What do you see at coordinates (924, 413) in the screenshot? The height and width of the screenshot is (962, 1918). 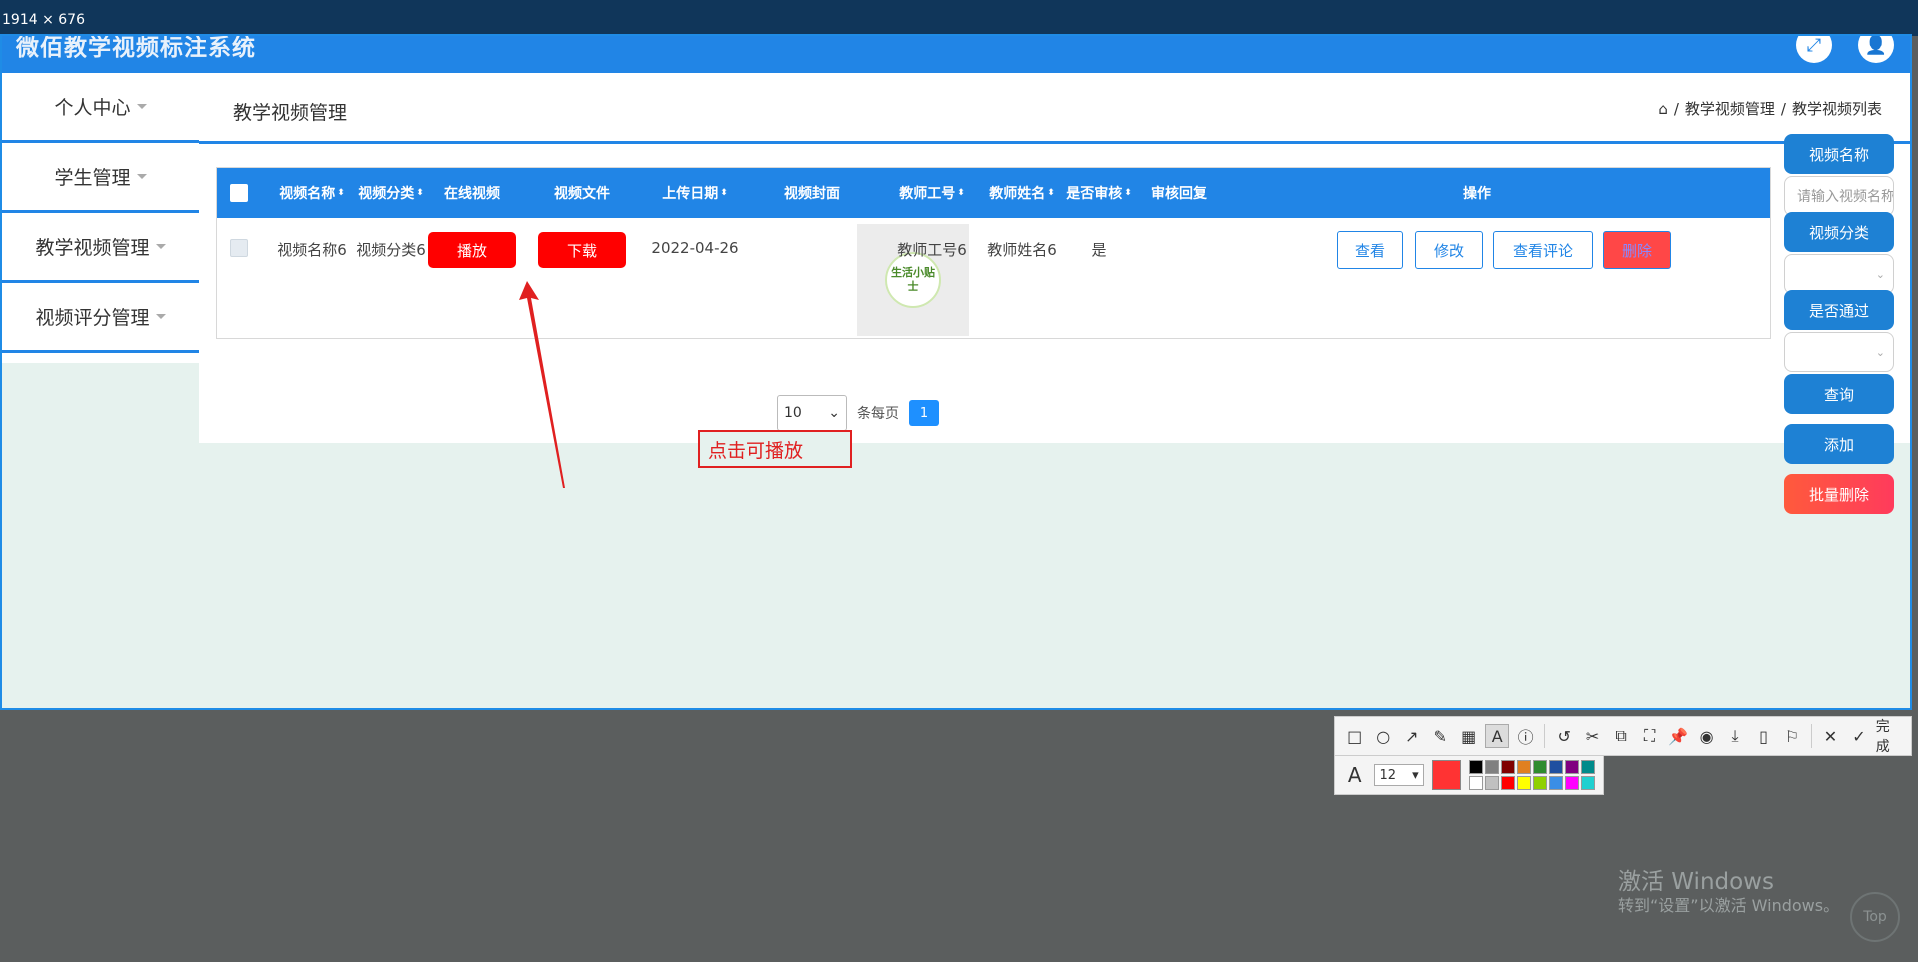 I see `page-number-button: 1` at bounding box center [924, 413].